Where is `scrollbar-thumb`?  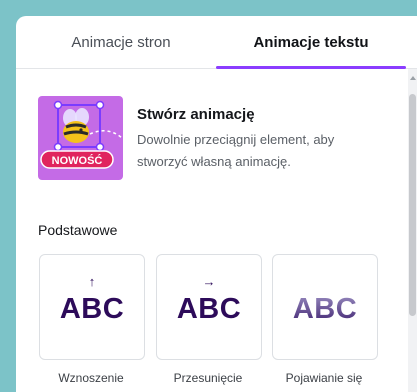 scrollbar-thumb is located at coordinates (412, 205).